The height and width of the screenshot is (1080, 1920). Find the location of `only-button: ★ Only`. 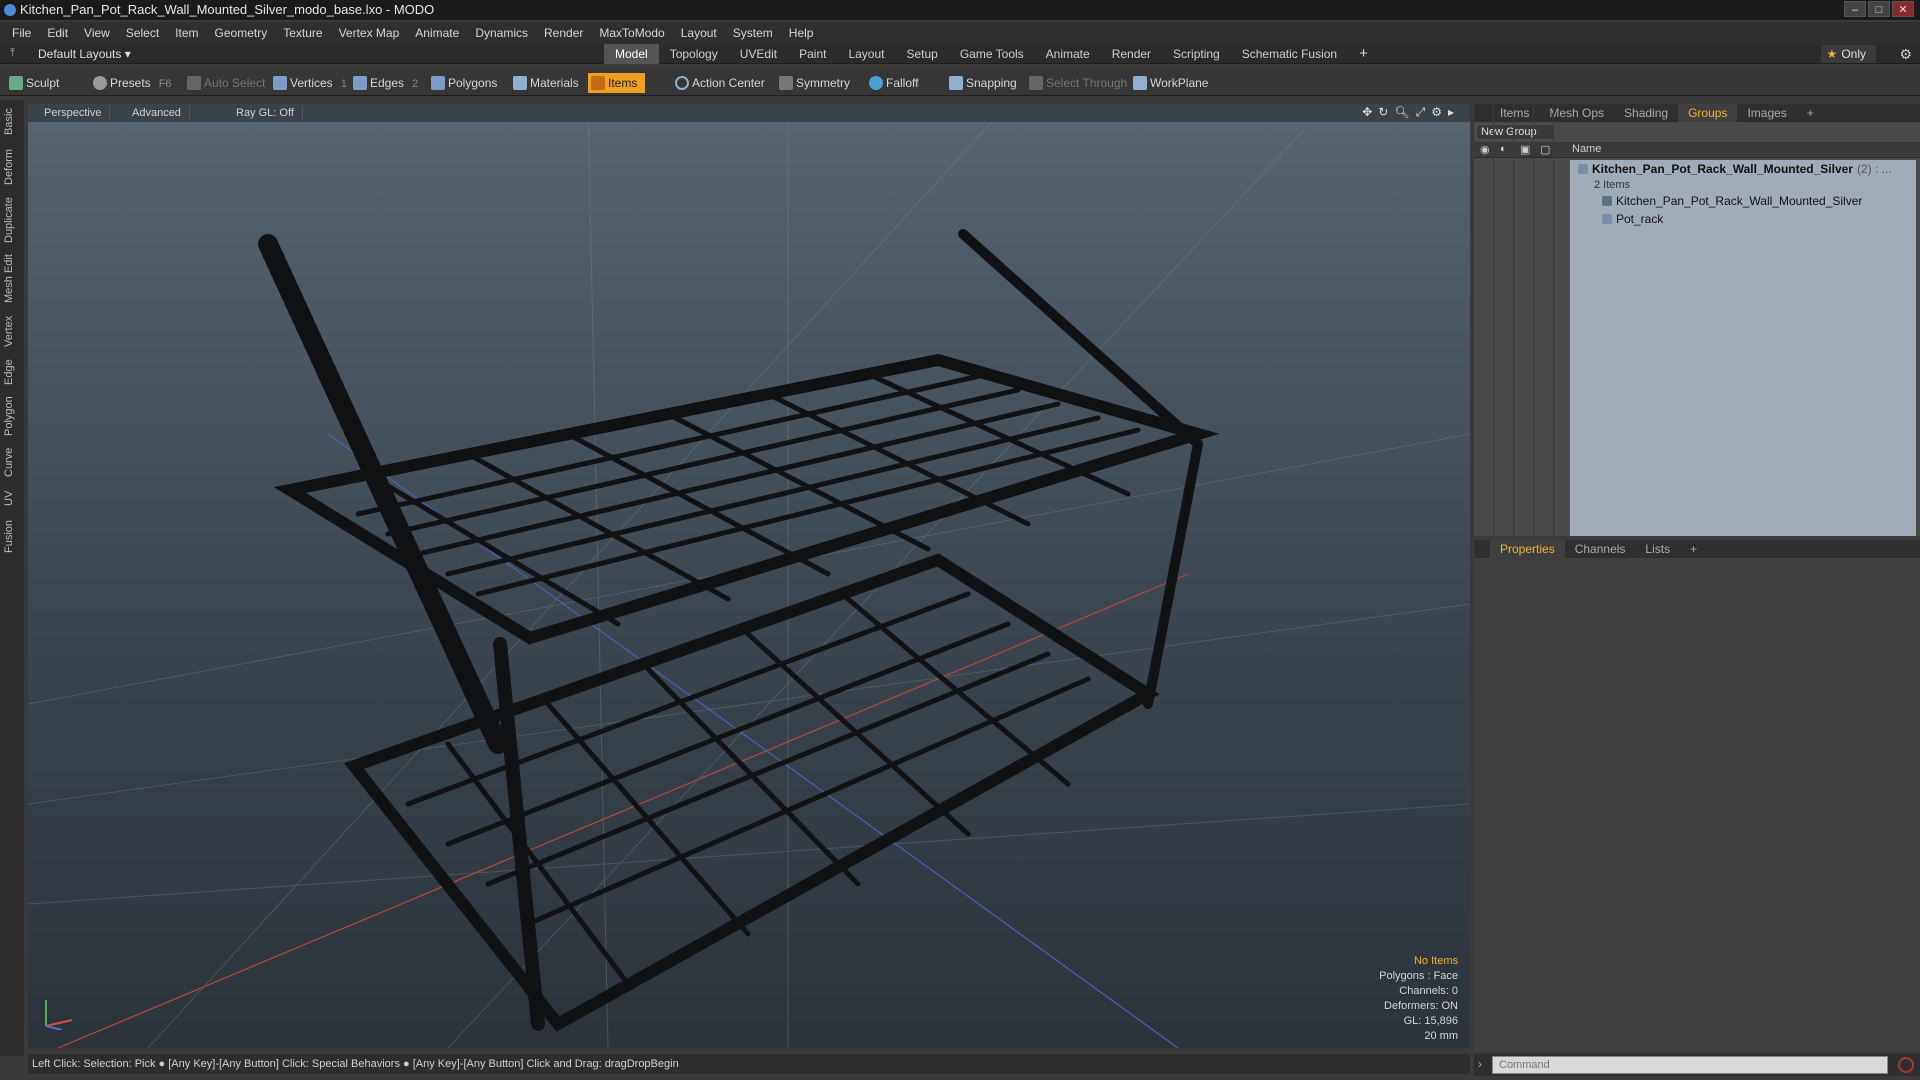

only-button: ★ Only is located at coordinates (1848, 54).